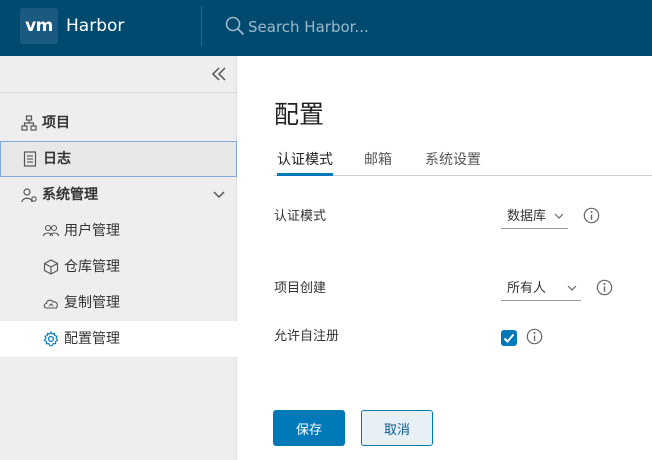  I want to click on sidebar-item-projects: 项目, so click(118, 123).